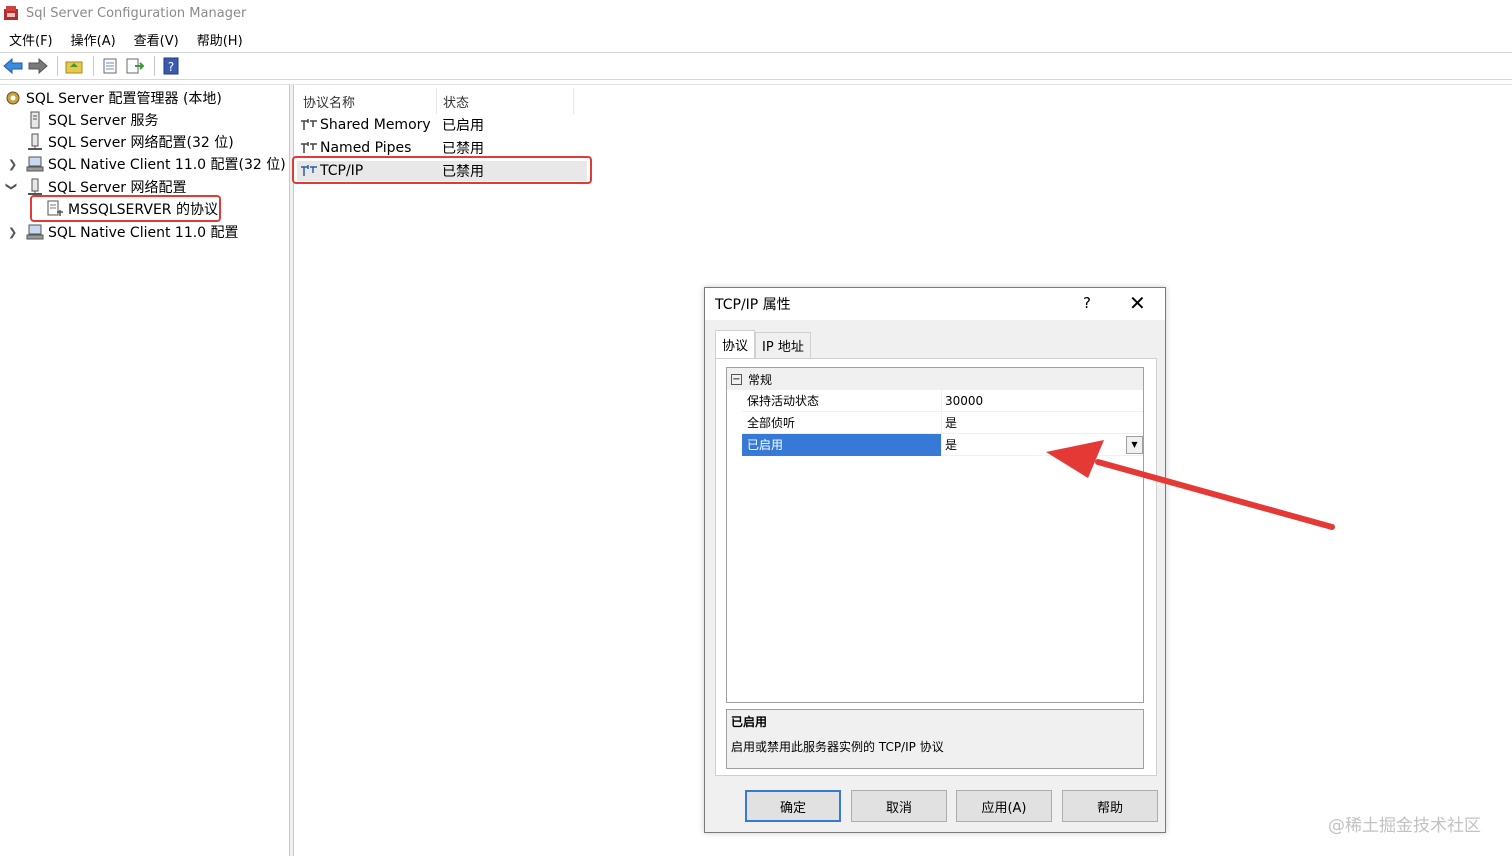 The width and height of the screenshot is (1512, 856). Describe the element at coordinates (1190, 485) in the screenshot. I see `annotation-arrow-icon` at that location.